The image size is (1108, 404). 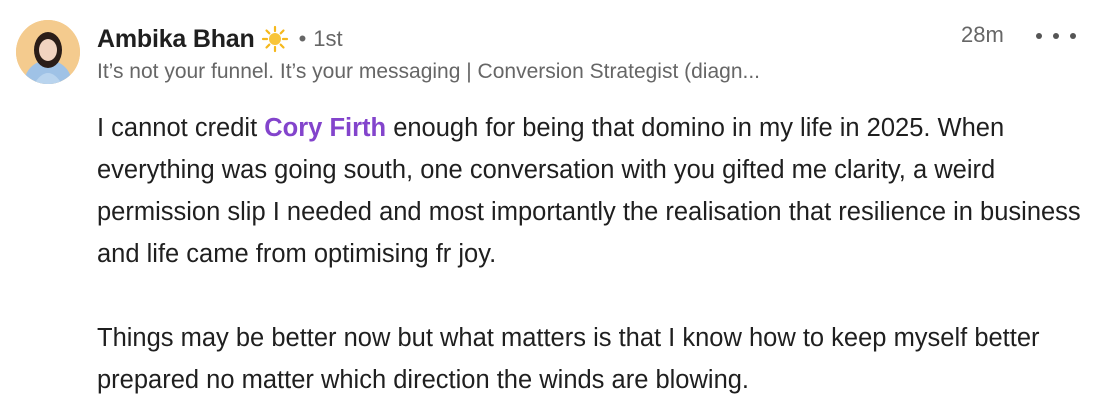 I want to click on mention-link: Cory Firth, so click(x=325, y=128).